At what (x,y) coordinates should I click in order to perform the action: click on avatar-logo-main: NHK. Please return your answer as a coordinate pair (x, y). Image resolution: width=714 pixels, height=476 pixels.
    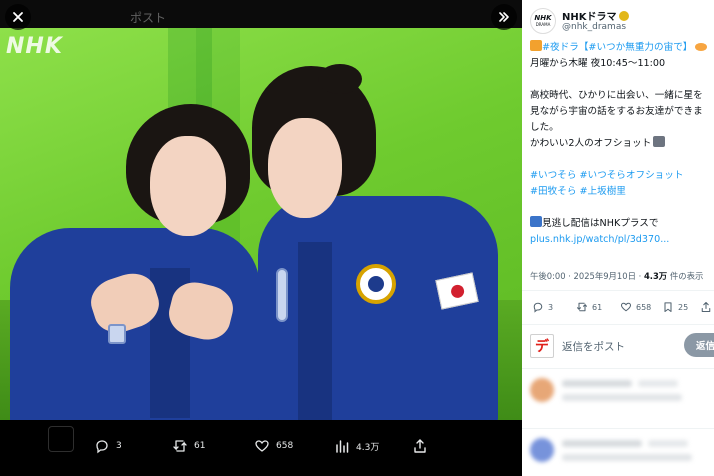
    Looking at the image, I should click on (543, 18).